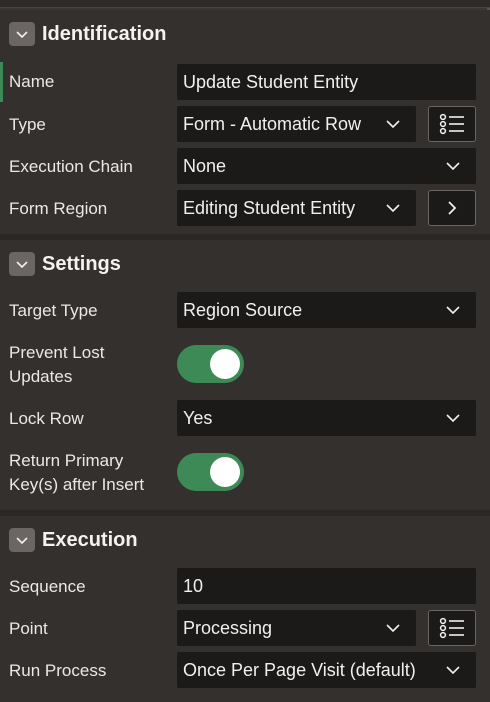 The height and width of the screenshot is (702, 490). I want to click on point-label: Point, so click(28, 628).